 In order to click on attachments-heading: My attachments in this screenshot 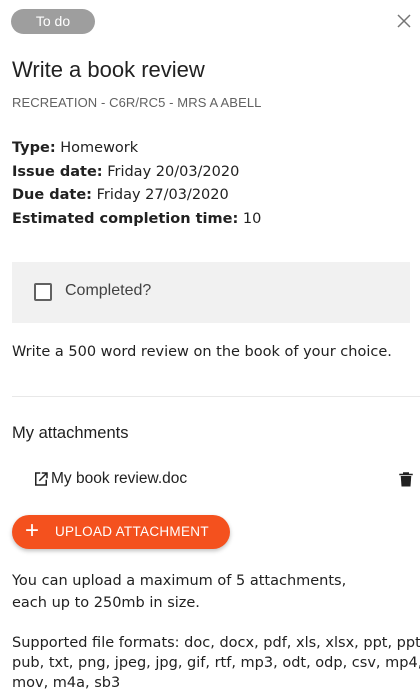, I will do `click(70, 433)`.